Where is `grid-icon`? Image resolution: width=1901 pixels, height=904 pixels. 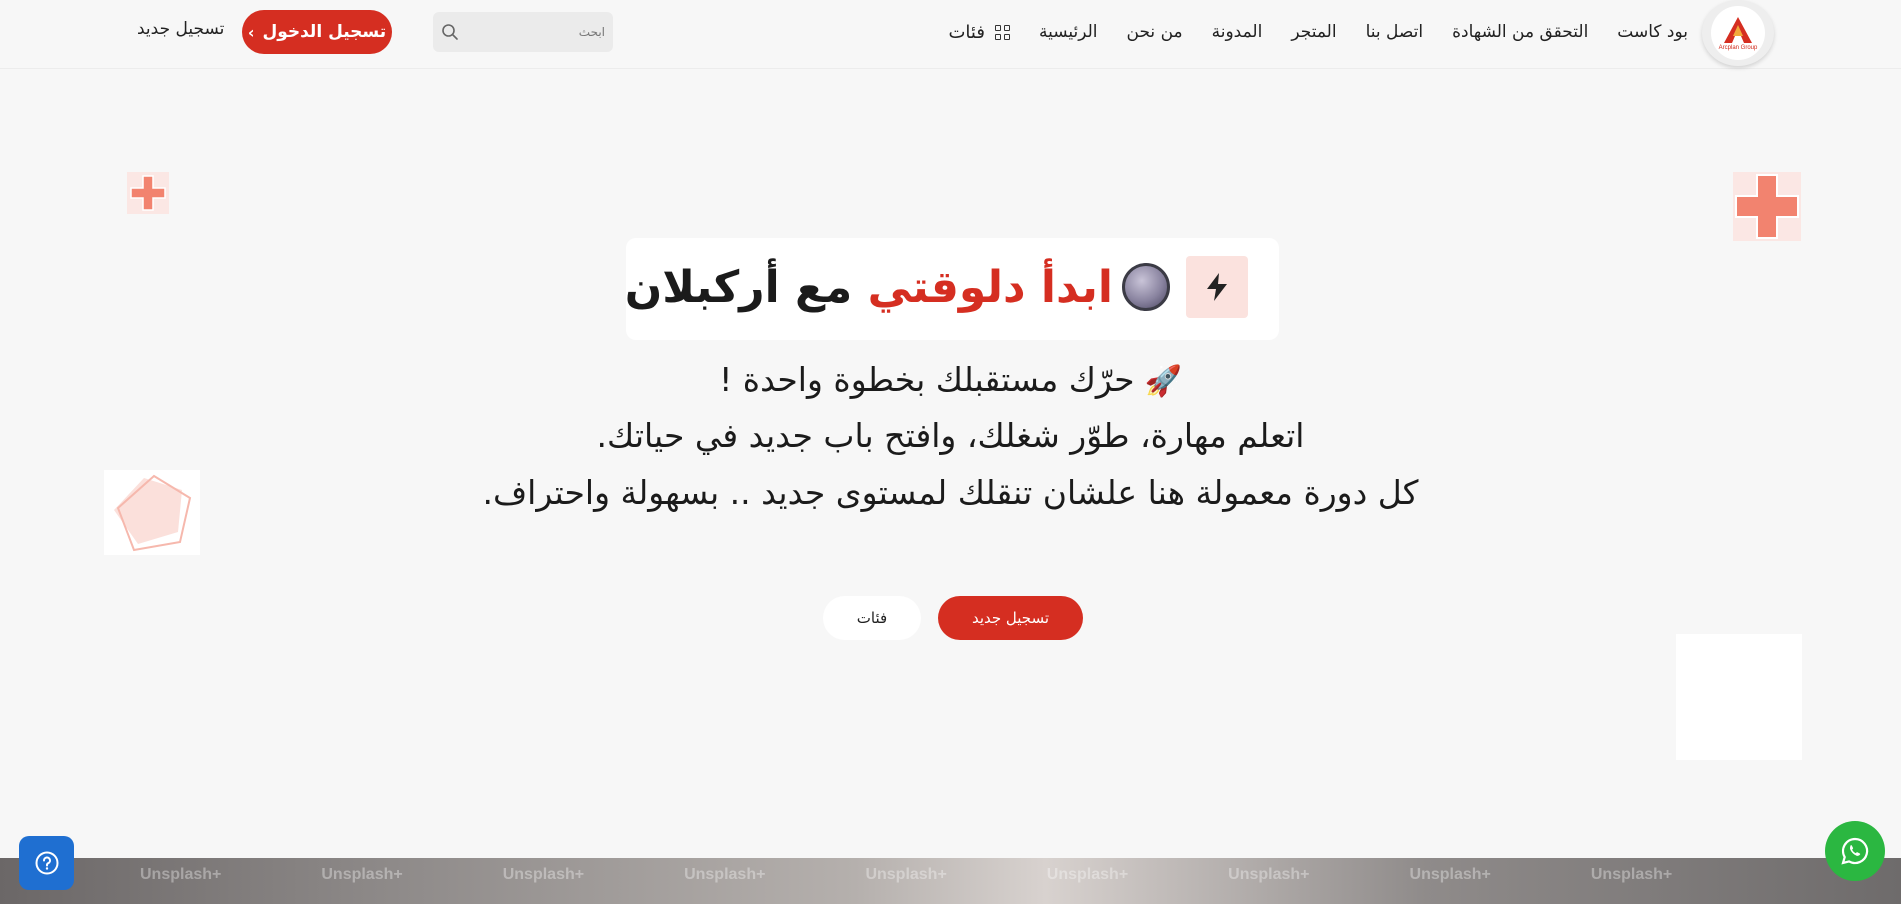
grid-icon is located at coordinates (1002, 32).